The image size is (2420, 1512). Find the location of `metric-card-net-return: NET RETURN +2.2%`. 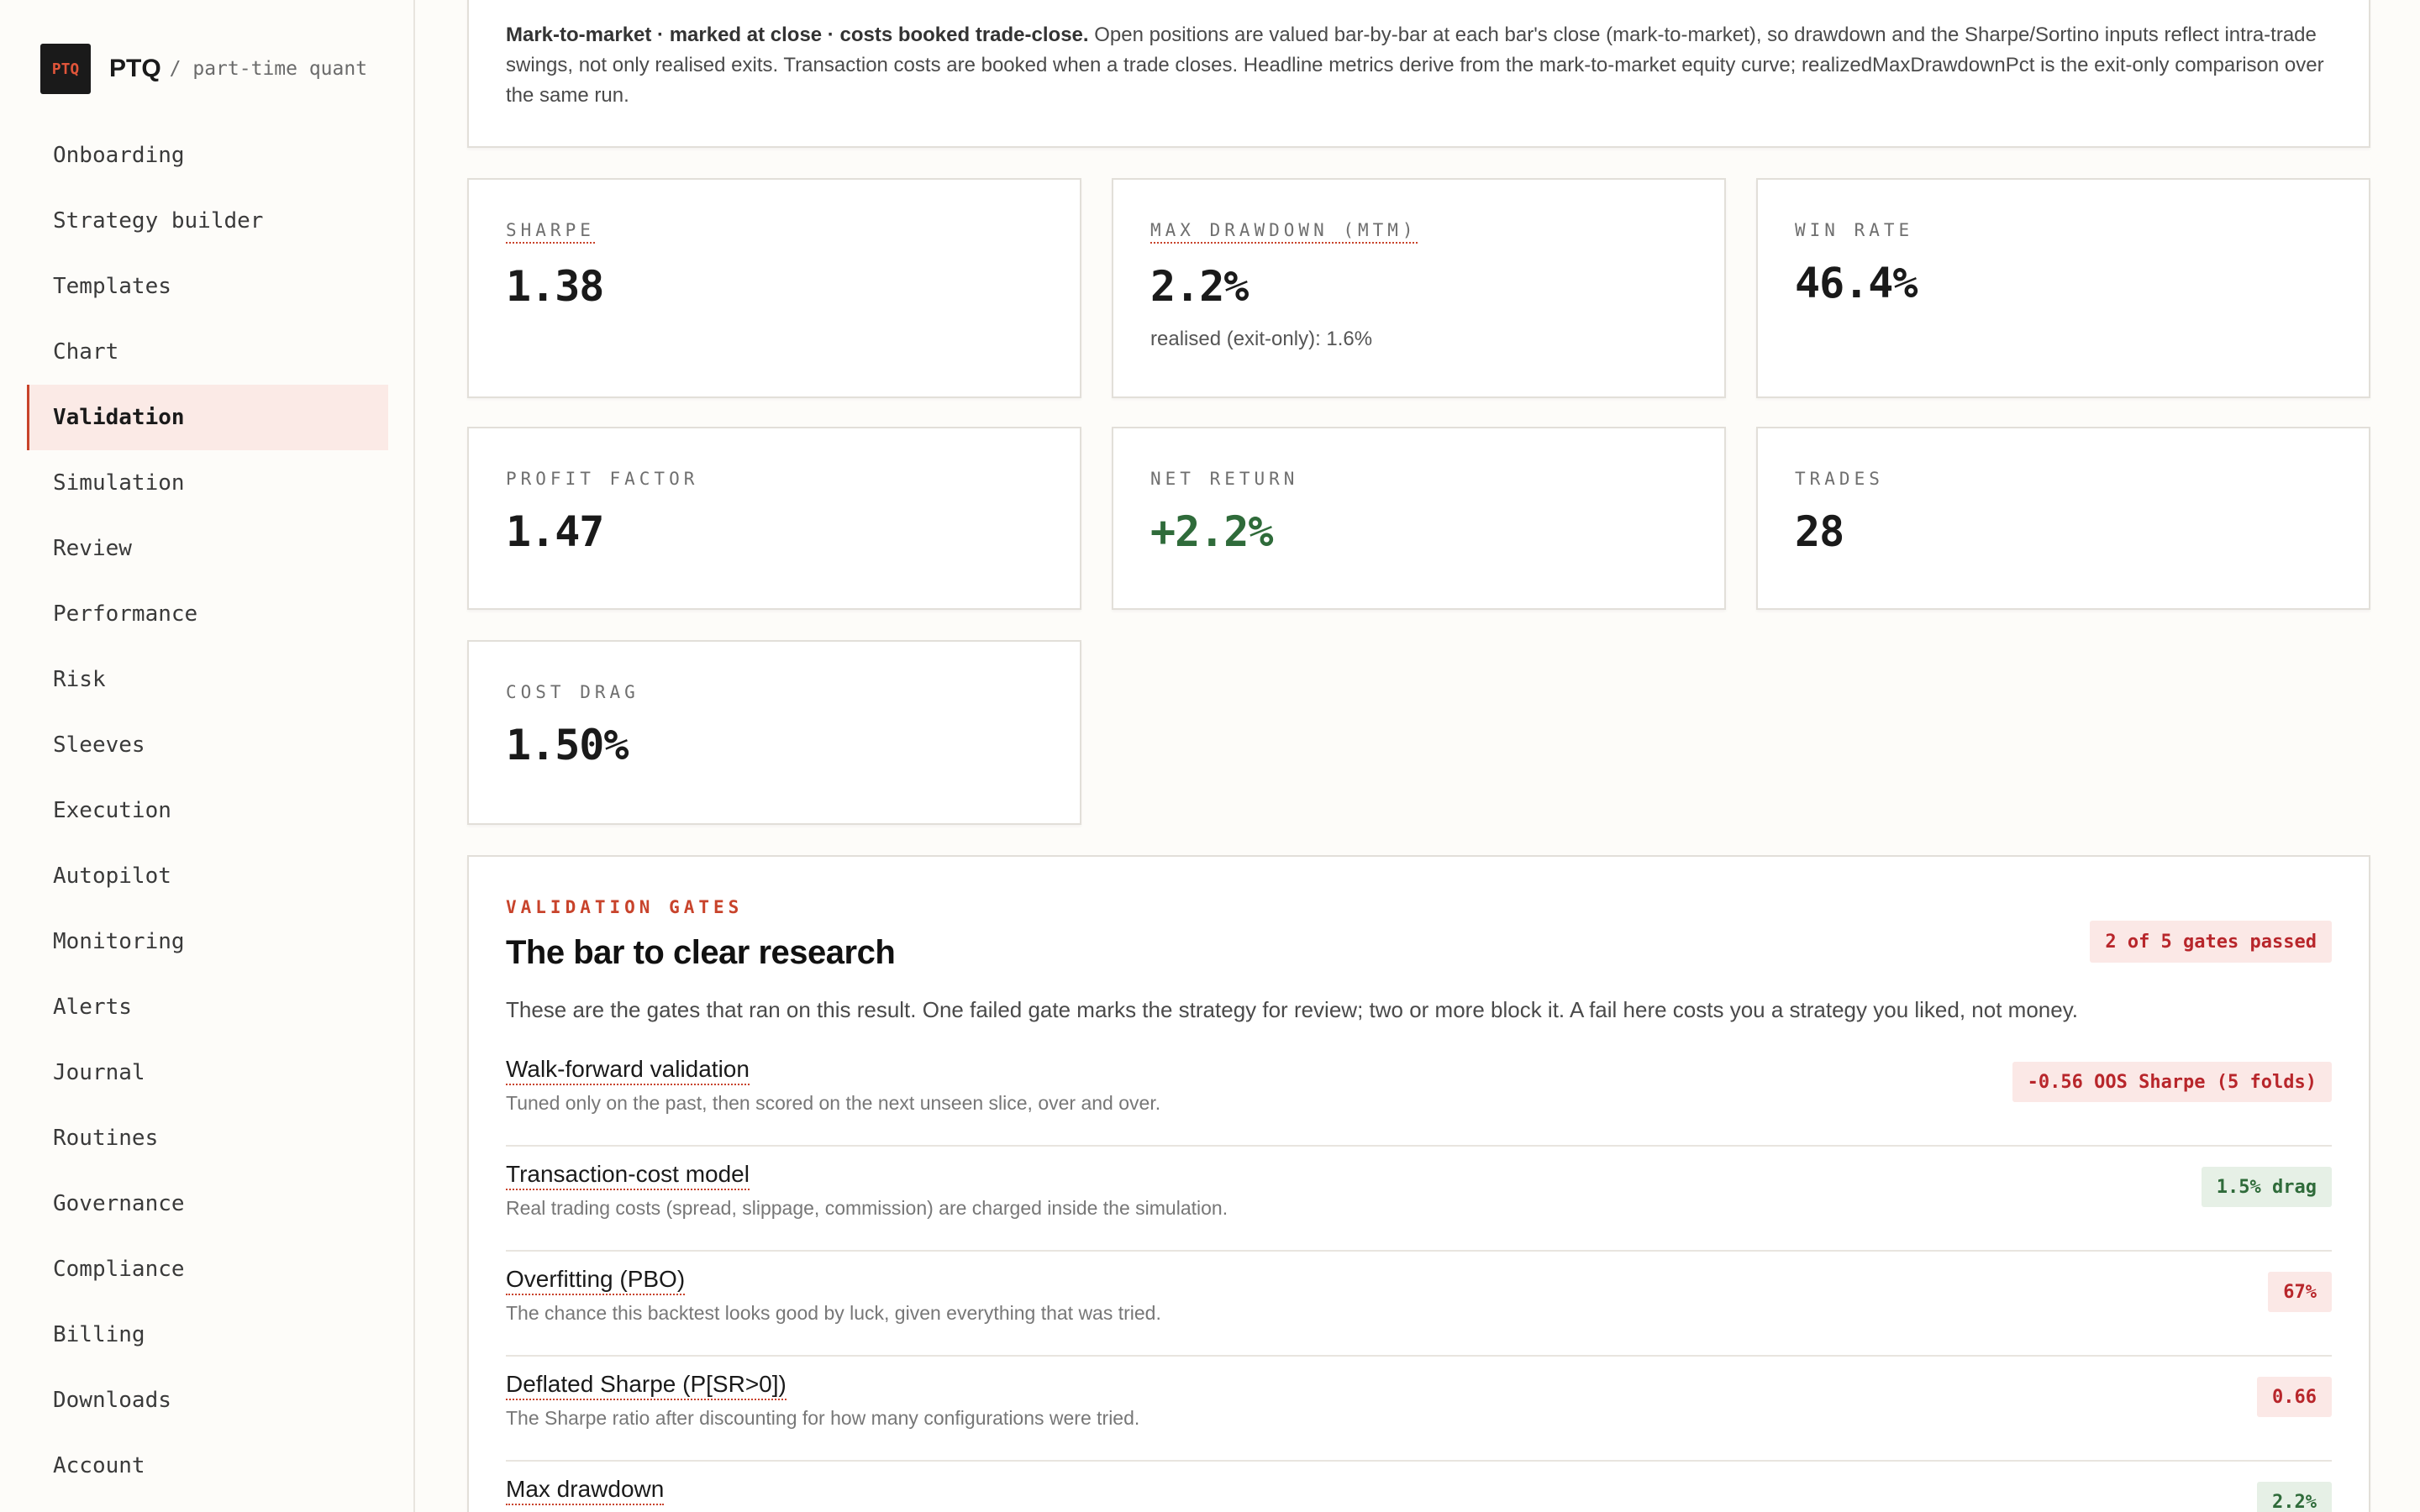

metric-card-net-return: NET RETURN +2.2% is located at coordinates (1419, 518).